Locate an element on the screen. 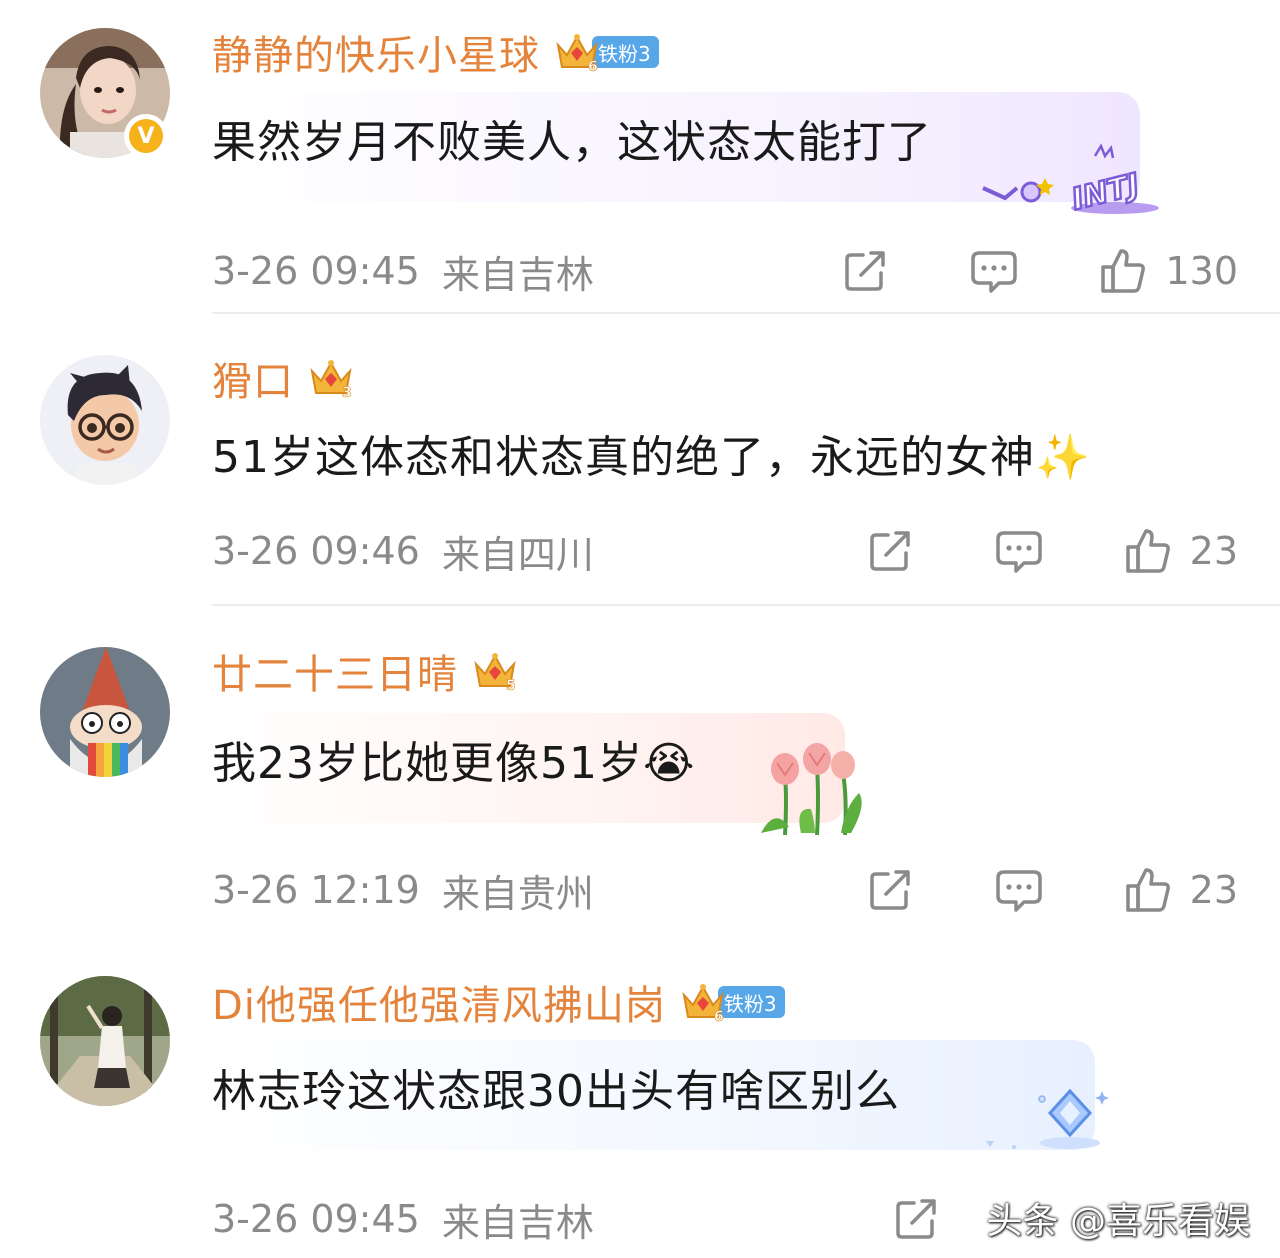  comment-text: 我23岁比她更像51岁😭 is located at coordinates (454, 763).